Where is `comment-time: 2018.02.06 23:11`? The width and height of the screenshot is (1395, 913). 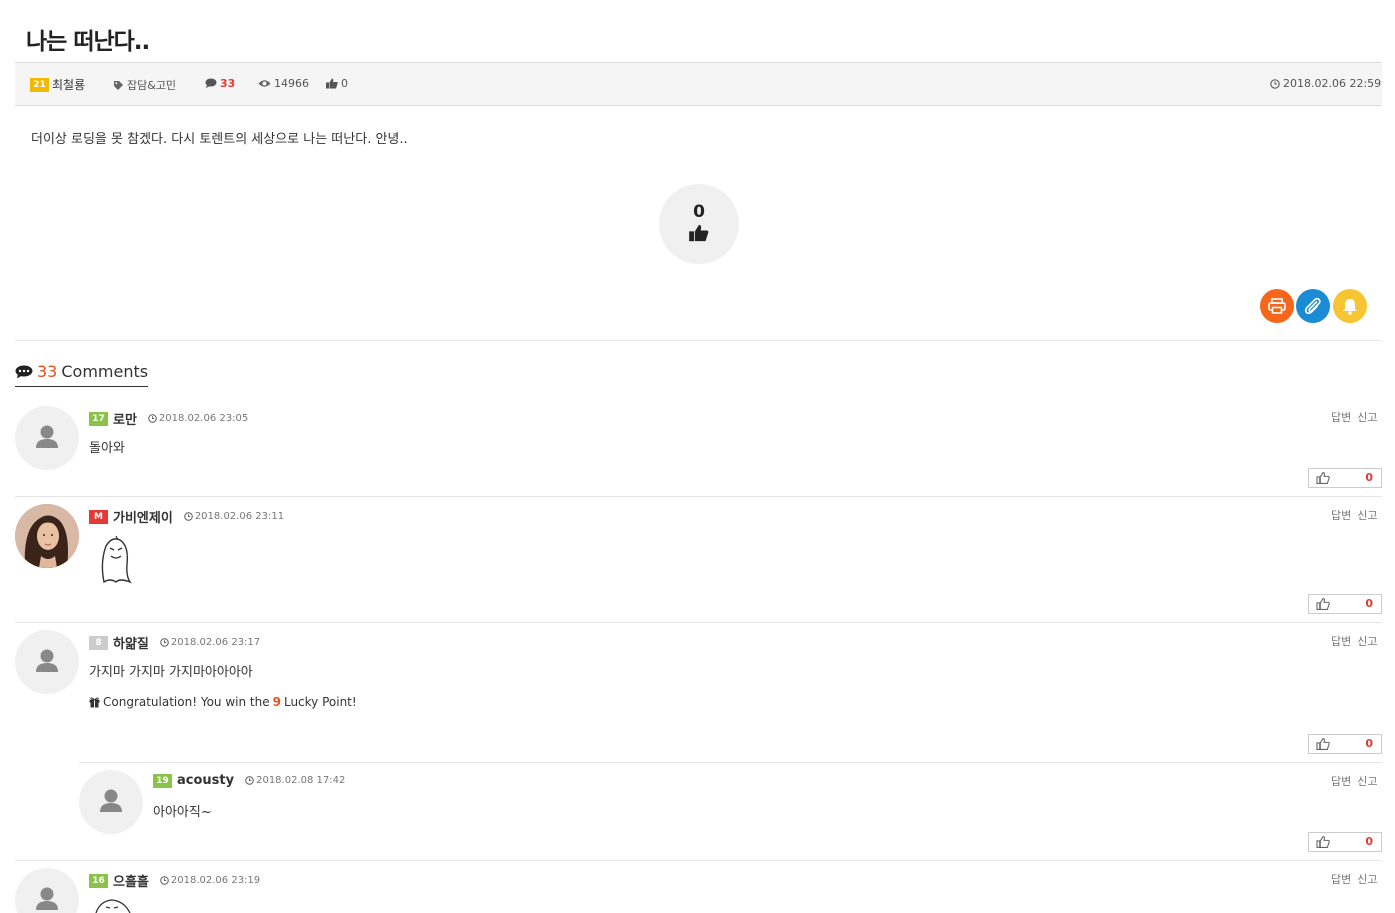
comment-time: 2018.02.06 23:11 is located at coordinates (234, 516).